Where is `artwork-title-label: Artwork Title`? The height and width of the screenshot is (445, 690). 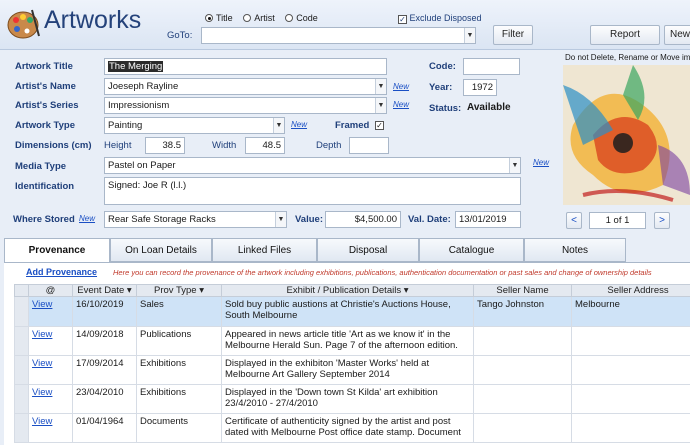 artwork-title-label: Artwork Title is located at coordinates (44, 66).